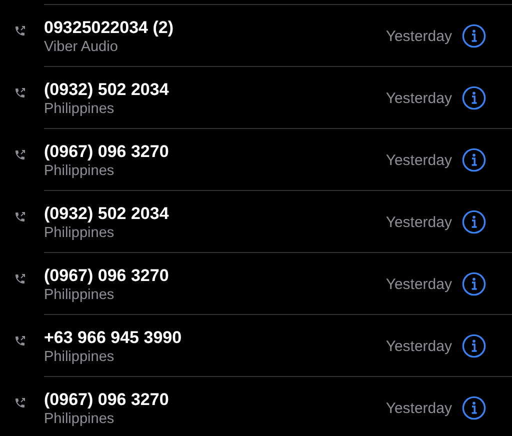  I want to click on phone-number: +63 966 945 3990, so click(113, 337).